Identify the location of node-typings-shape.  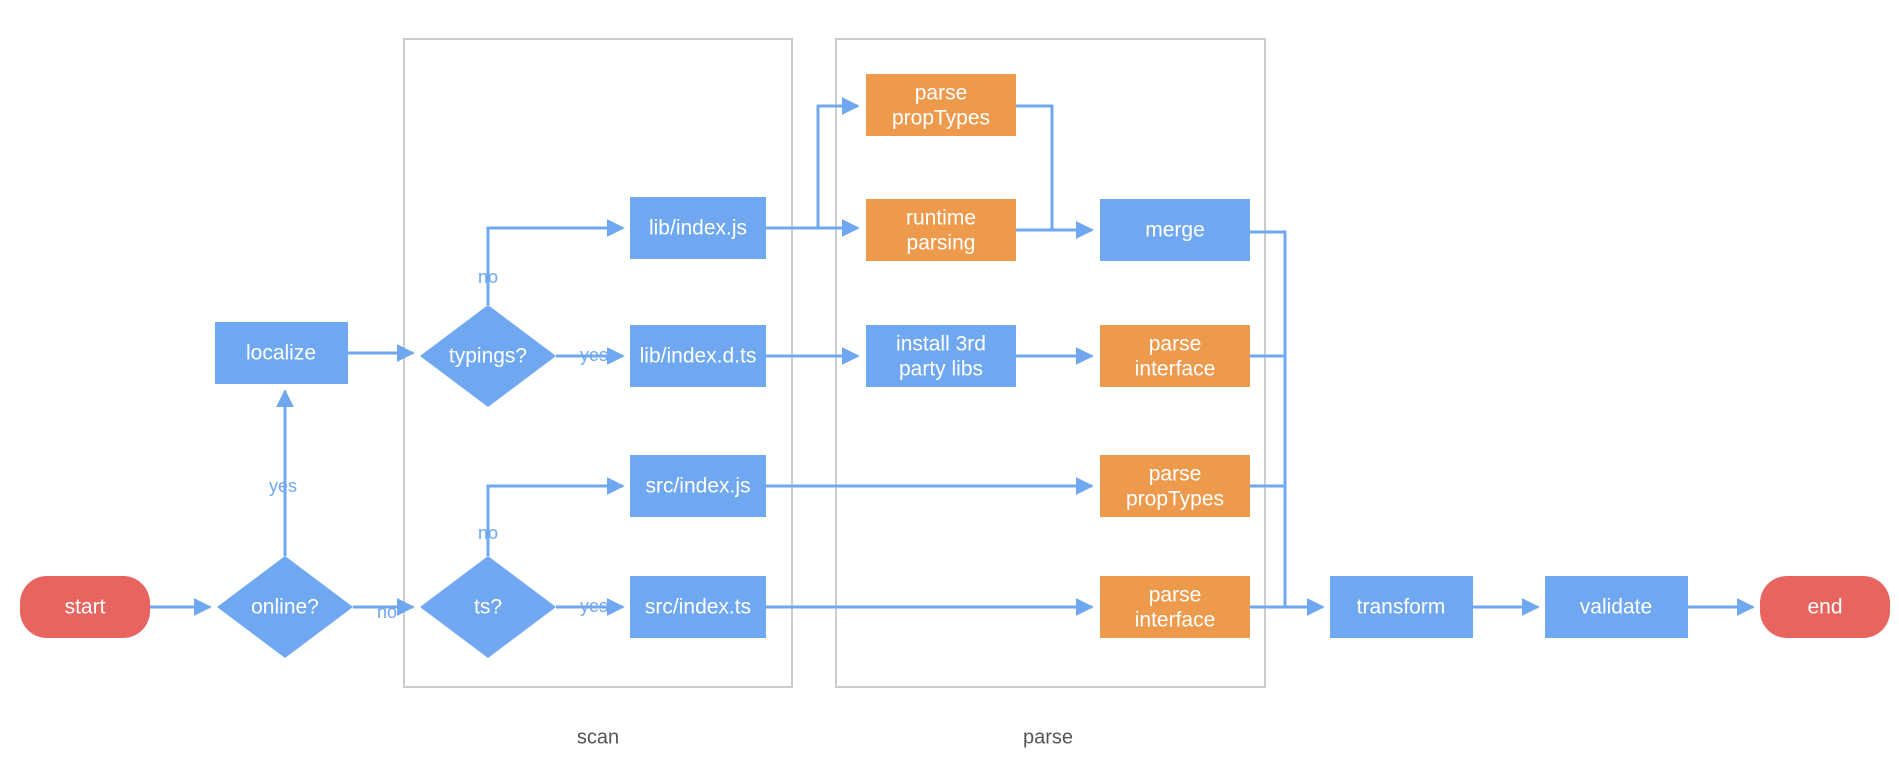
(488, 356).